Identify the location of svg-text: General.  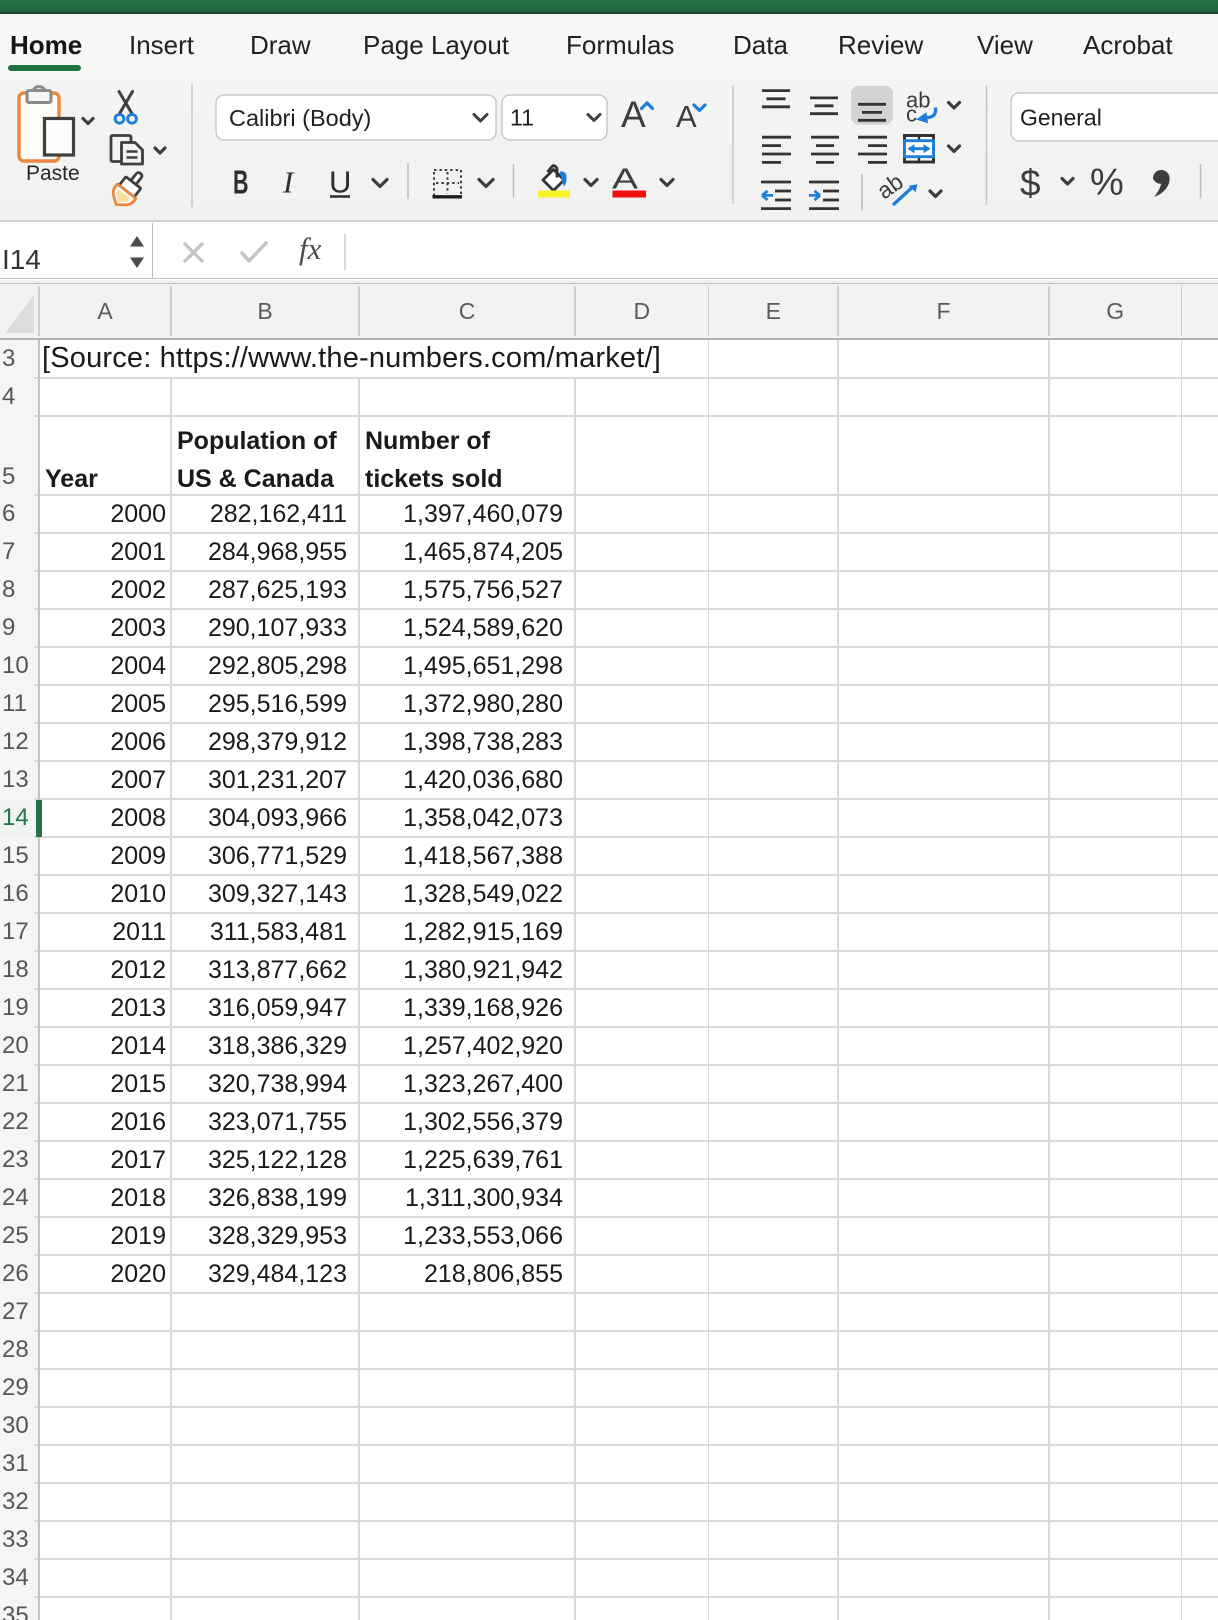
(1061, 118).